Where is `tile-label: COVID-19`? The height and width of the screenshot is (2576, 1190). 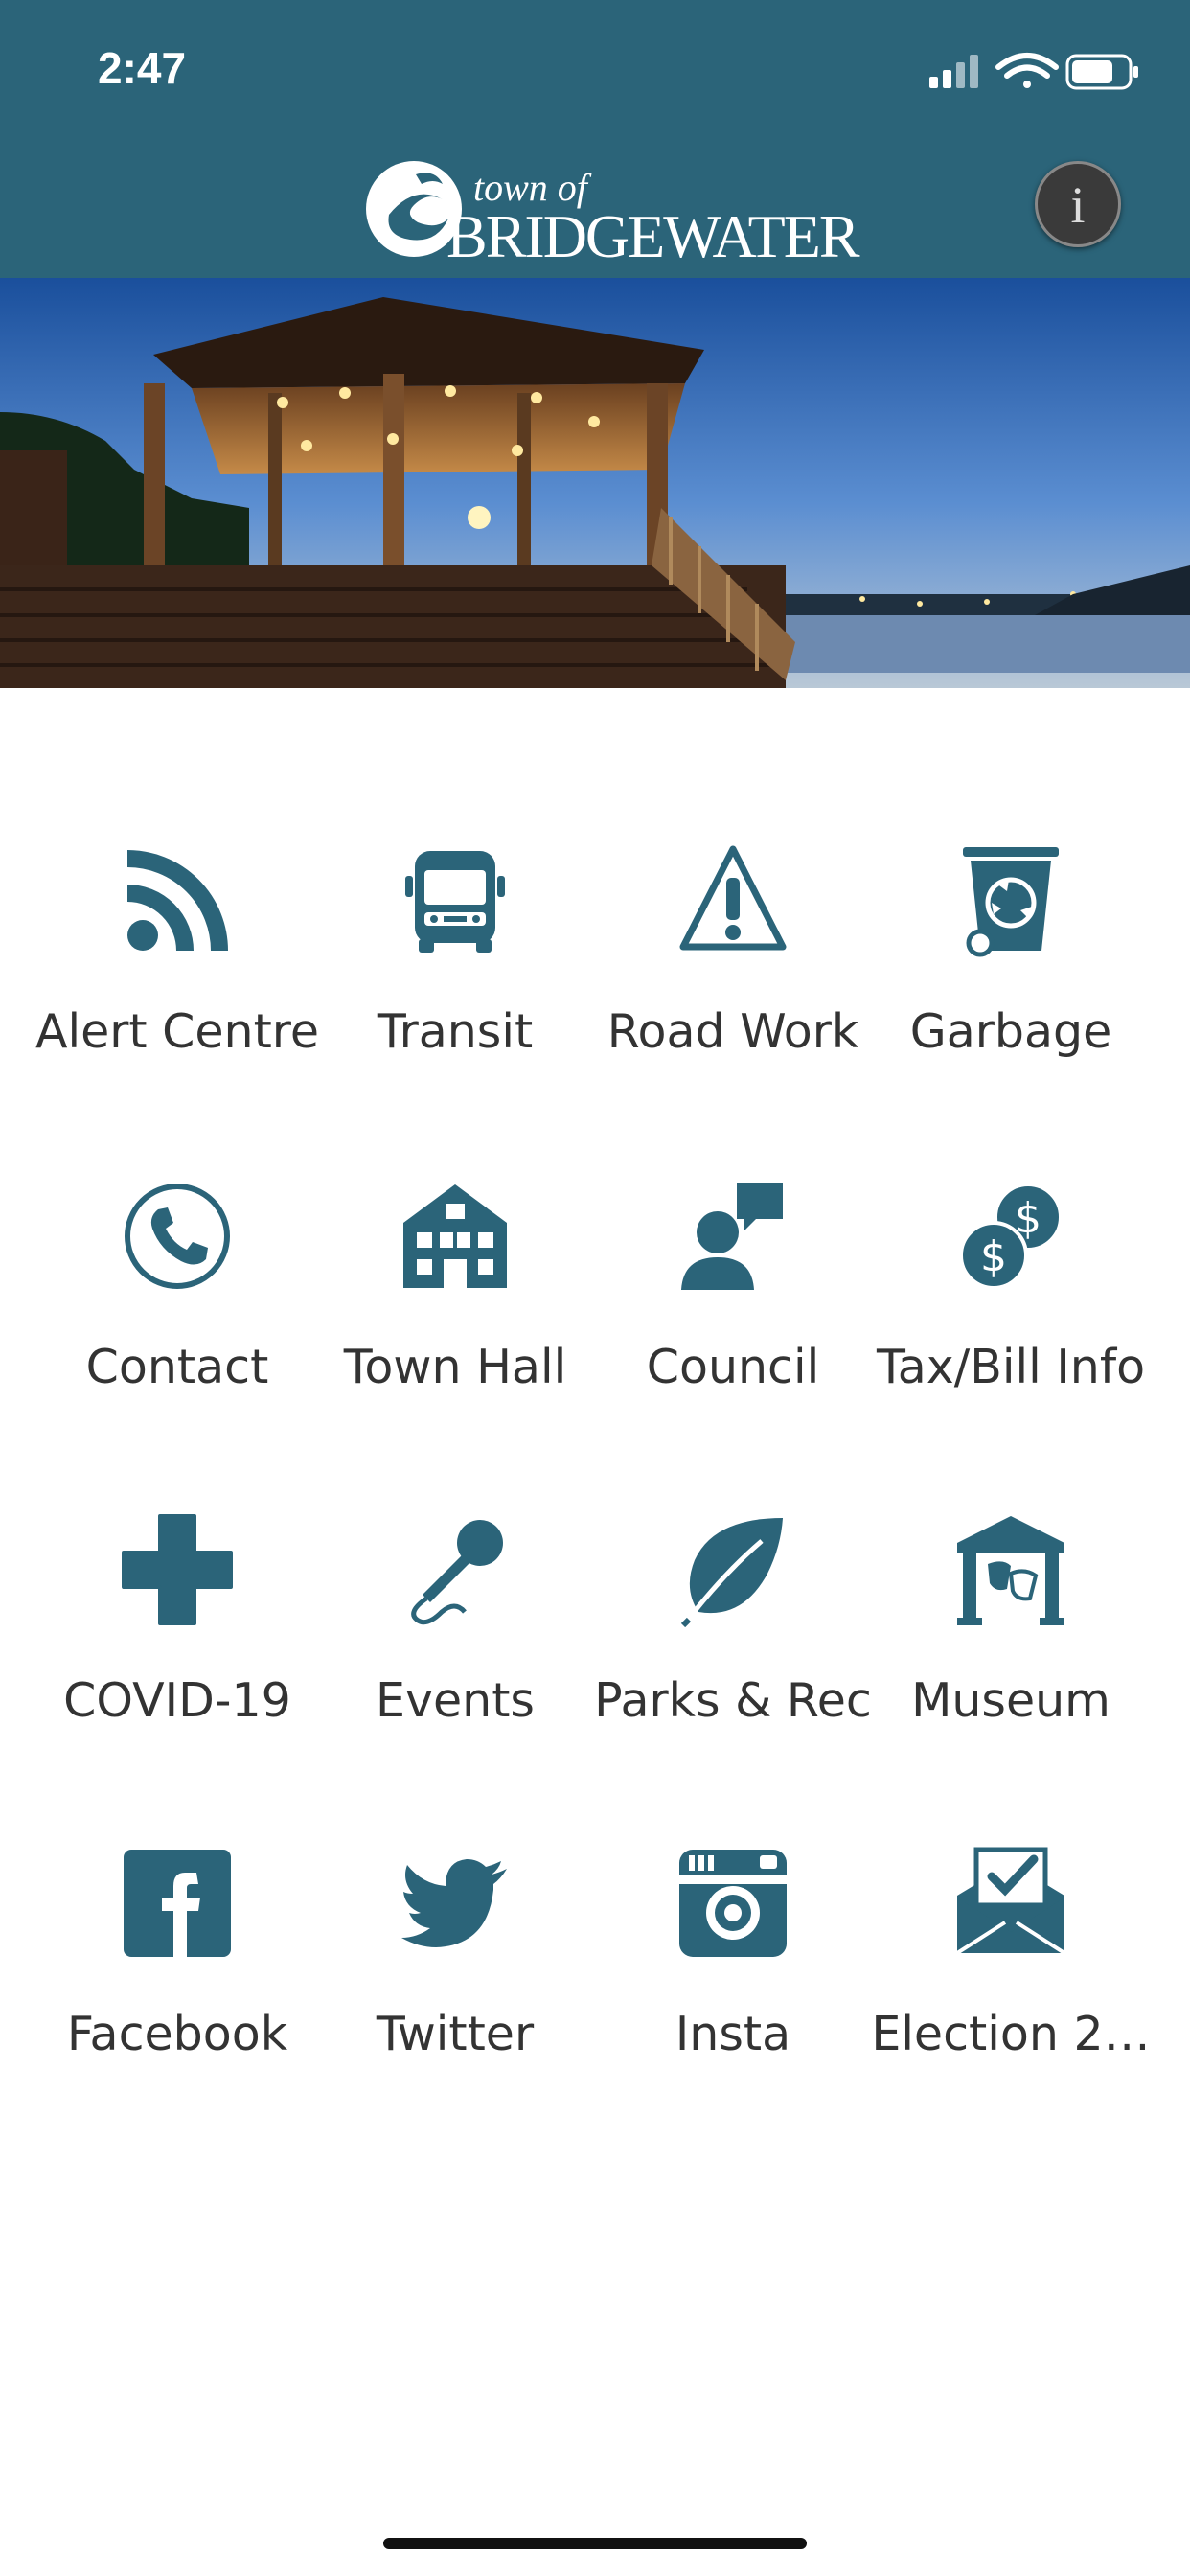
tile-label: COVID-19 is located at coordinates (177, 1700).